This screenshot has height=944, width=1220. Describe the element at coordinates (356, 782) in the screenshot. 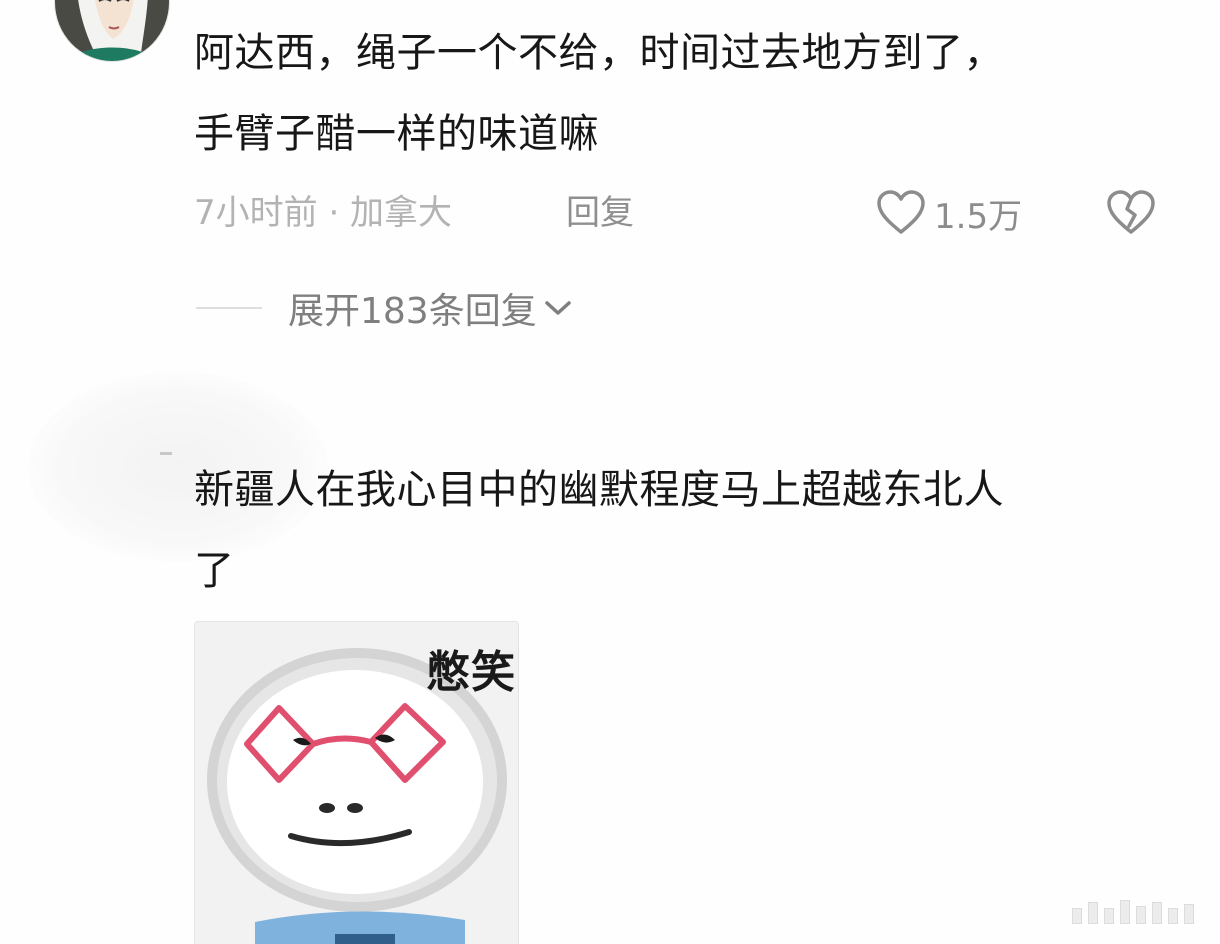

I see `sticker-image: 憋笑` at that location.